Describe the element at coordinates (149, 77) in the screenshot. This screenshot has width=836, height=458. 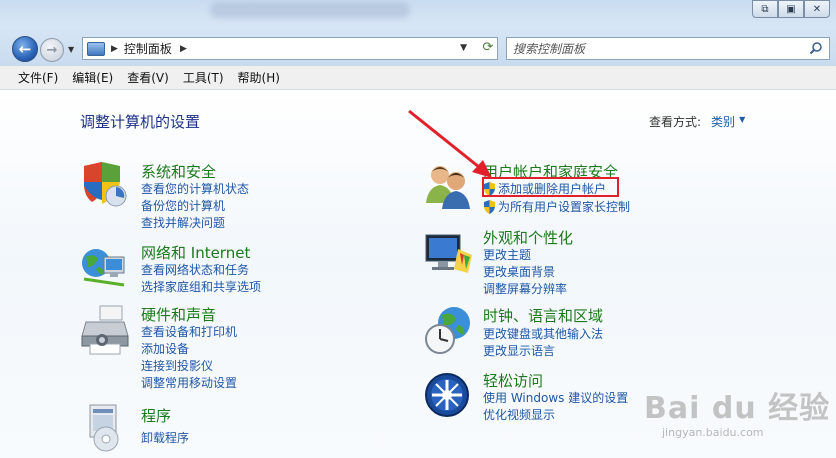
I see `menu-view: 查看(V)` at that location.